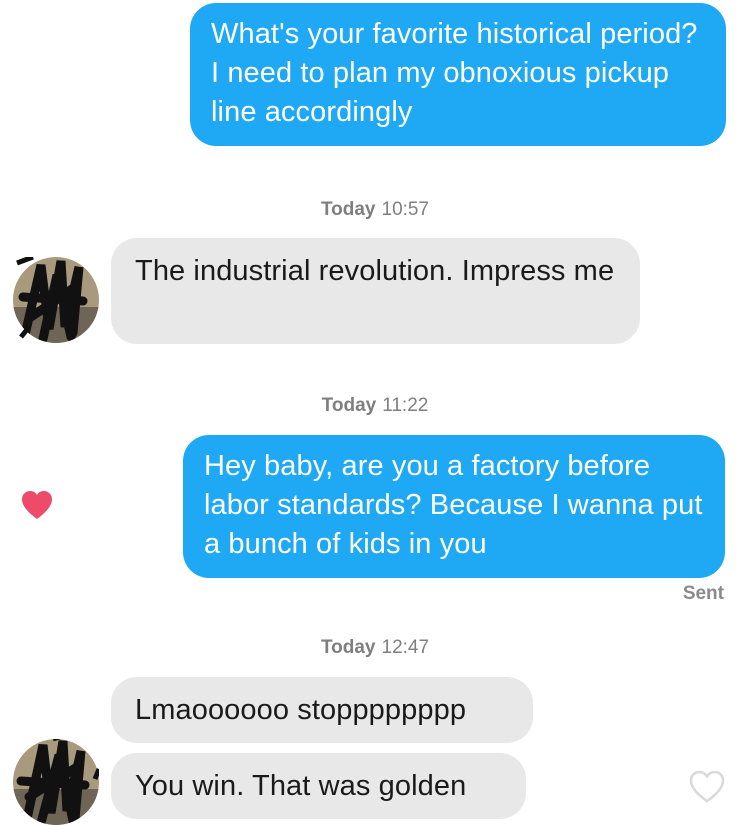  I want to click on heart-outline-icon, so click(707, 786).